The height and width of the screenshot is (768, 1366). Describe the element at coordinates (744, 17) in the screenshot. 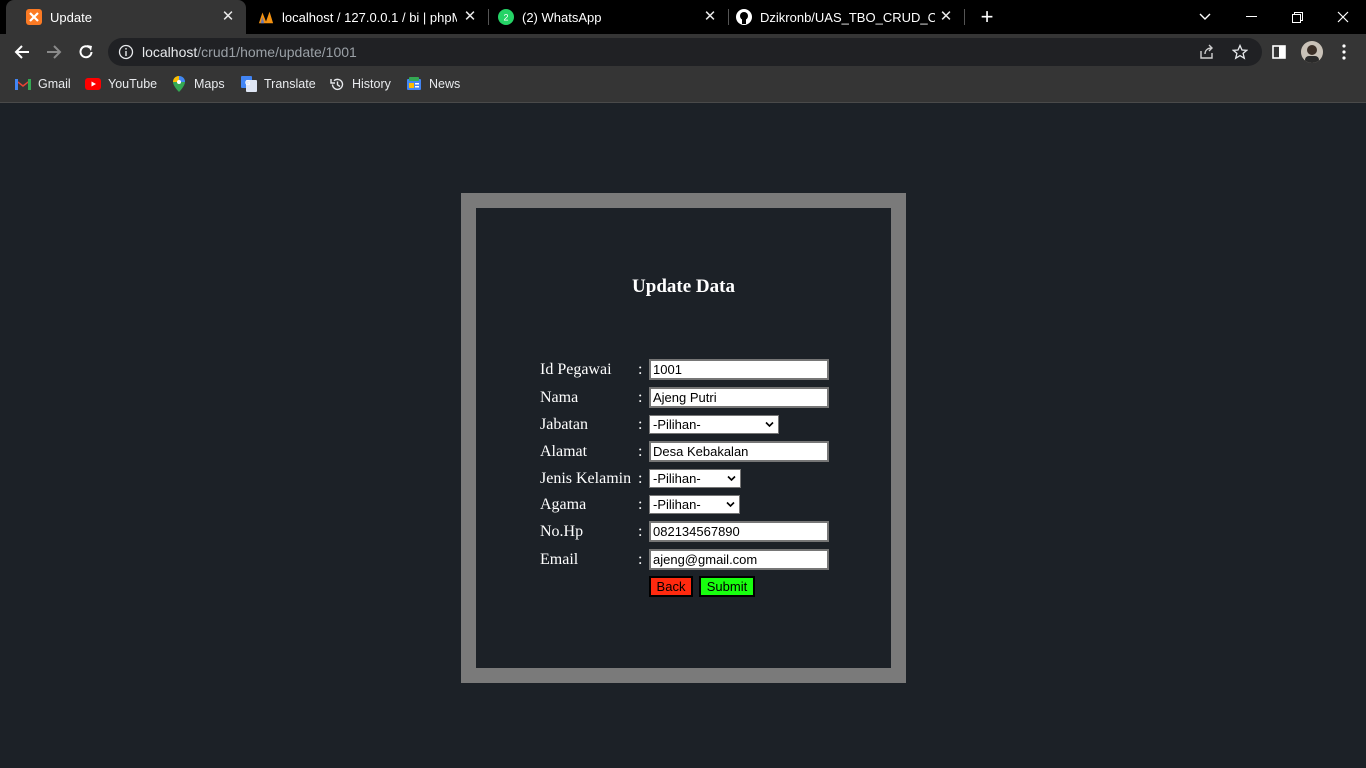

I see `github-icon` at that location.